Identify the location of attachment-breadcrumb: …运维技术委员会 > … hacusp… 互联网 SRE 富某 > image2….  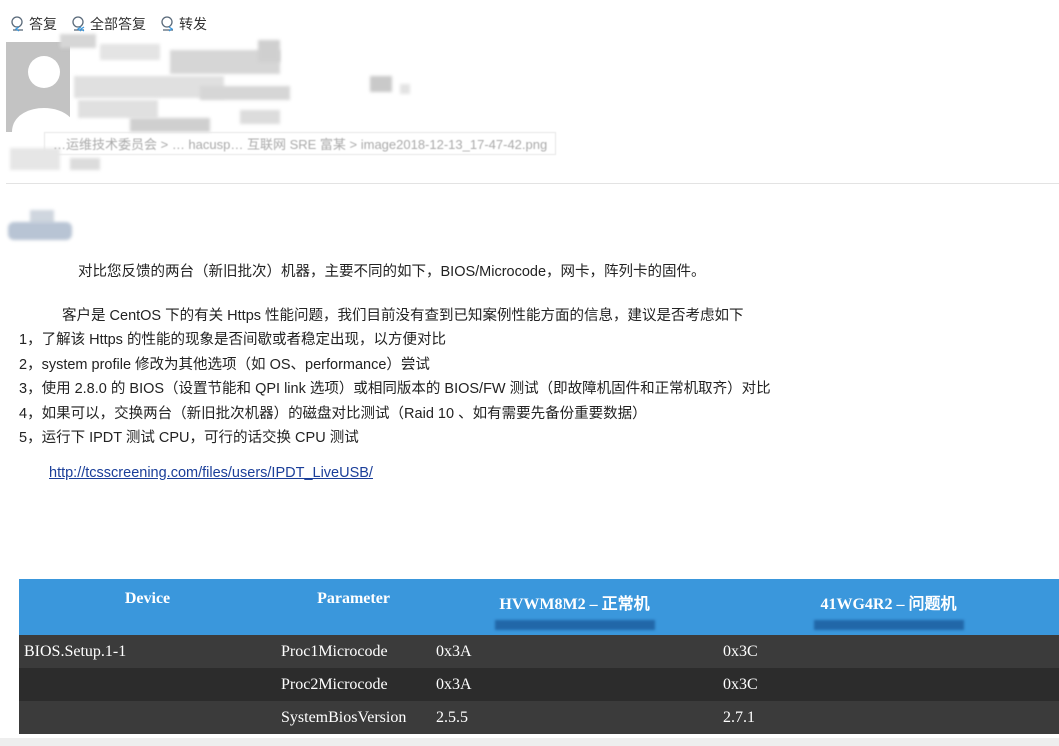
(300, 143).